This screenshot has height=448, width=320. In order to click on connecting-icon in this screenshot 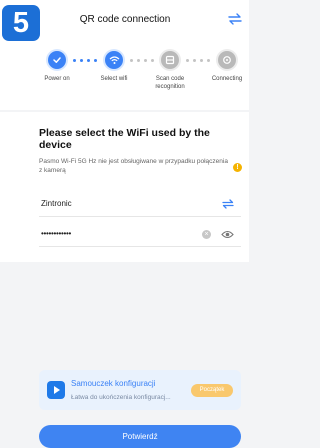, I will do `click(227, 60)`.